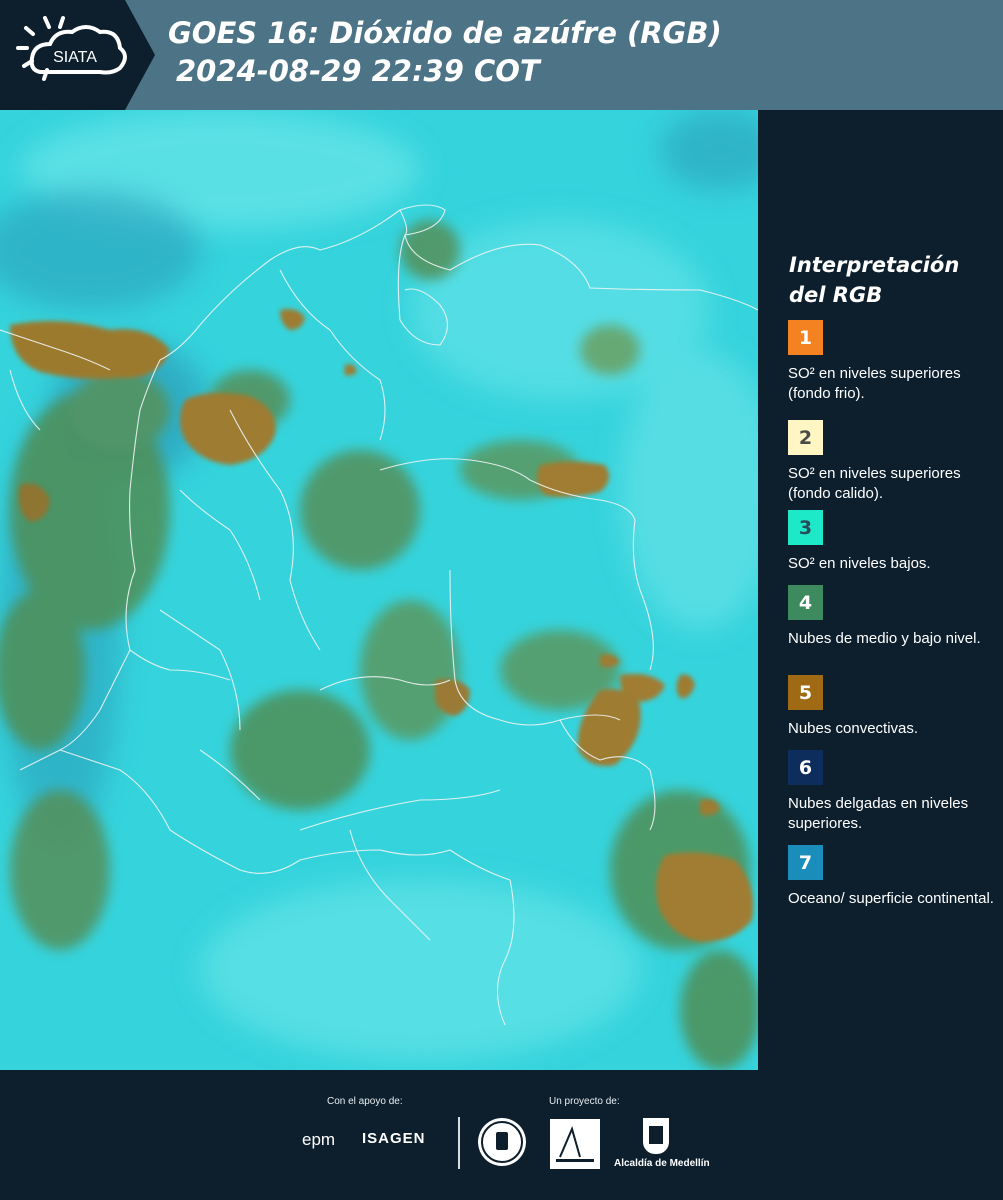  I want to click on isagen-logo: ISAGEN, so click(394, 1138).